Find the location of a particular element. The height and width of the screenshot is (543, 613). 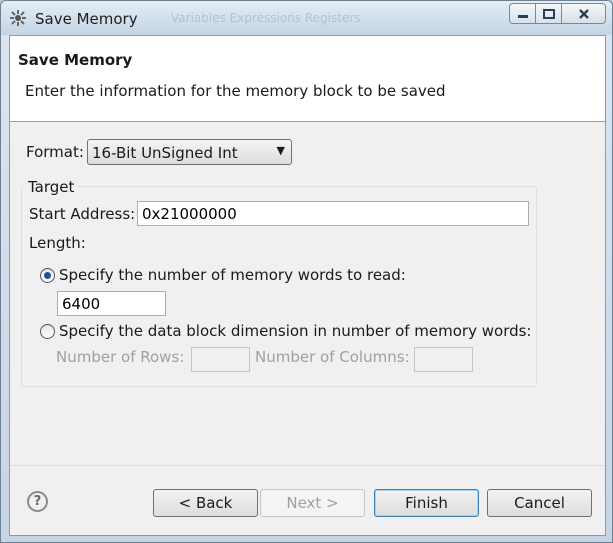

maximize-icon is located at coordinates (548, 13).